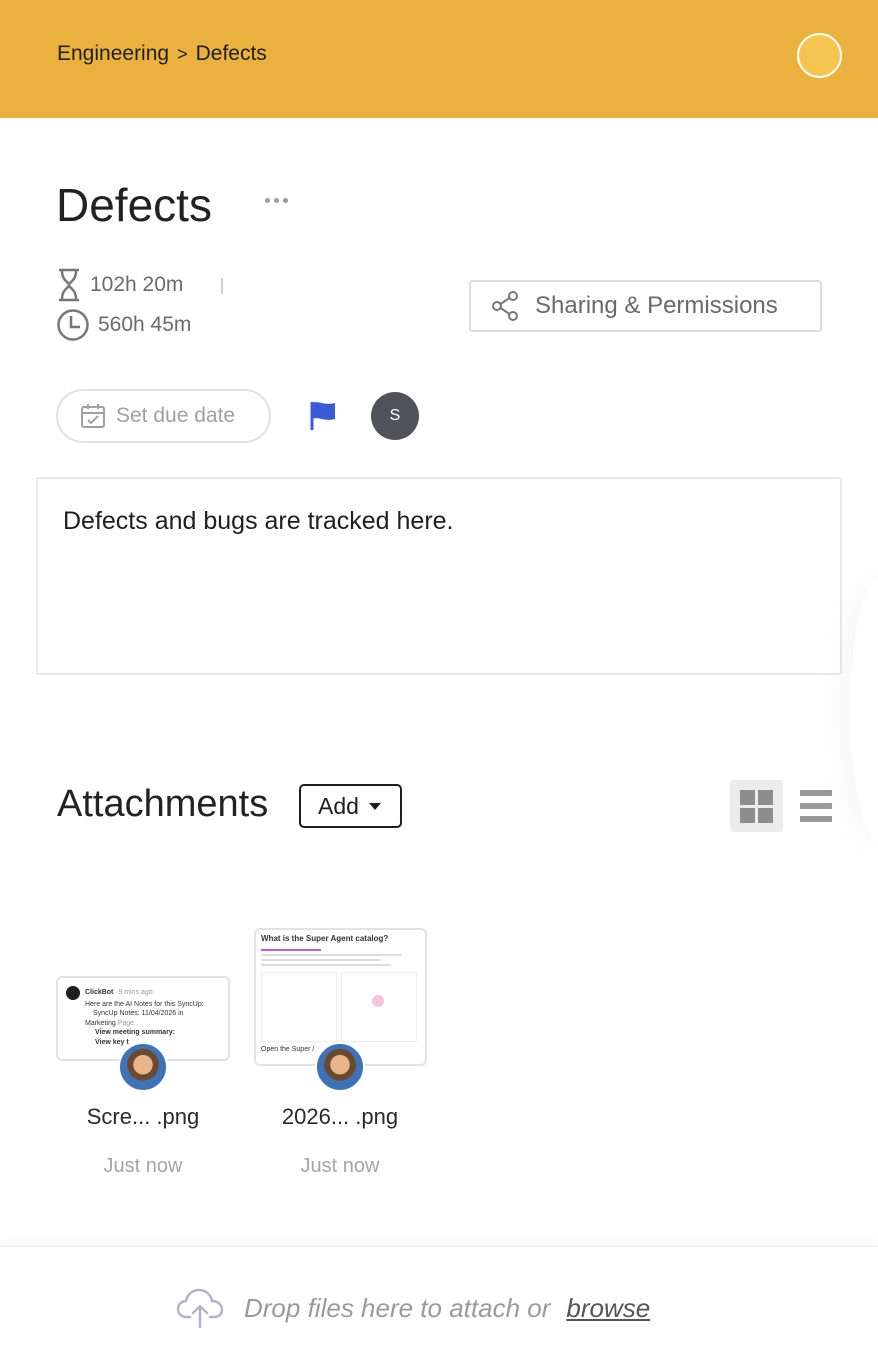  I want to click on more-options-icon, so click(276, 200).